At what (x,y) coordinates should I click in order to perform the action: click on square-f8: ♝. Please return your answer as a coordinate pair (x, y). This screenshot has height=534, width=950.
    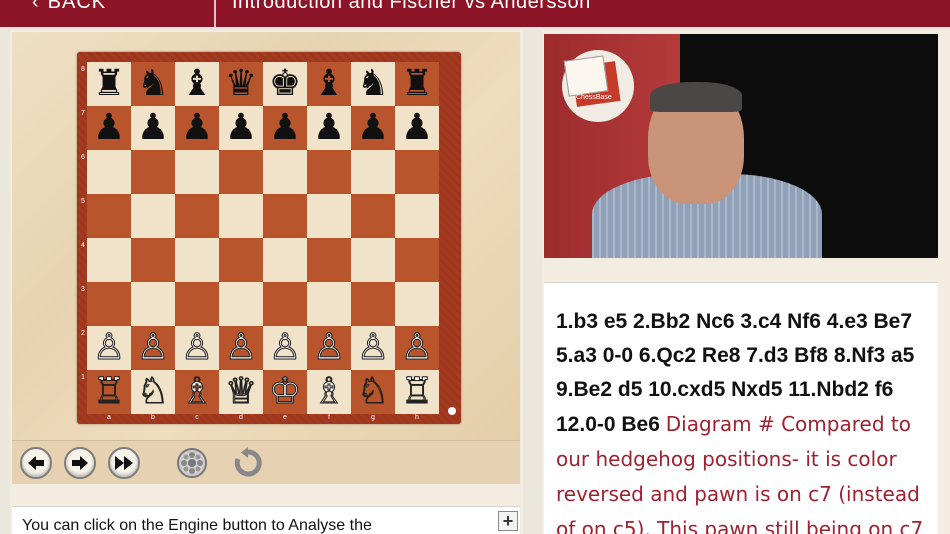
    Looking at the image, I should click on (329, 84).